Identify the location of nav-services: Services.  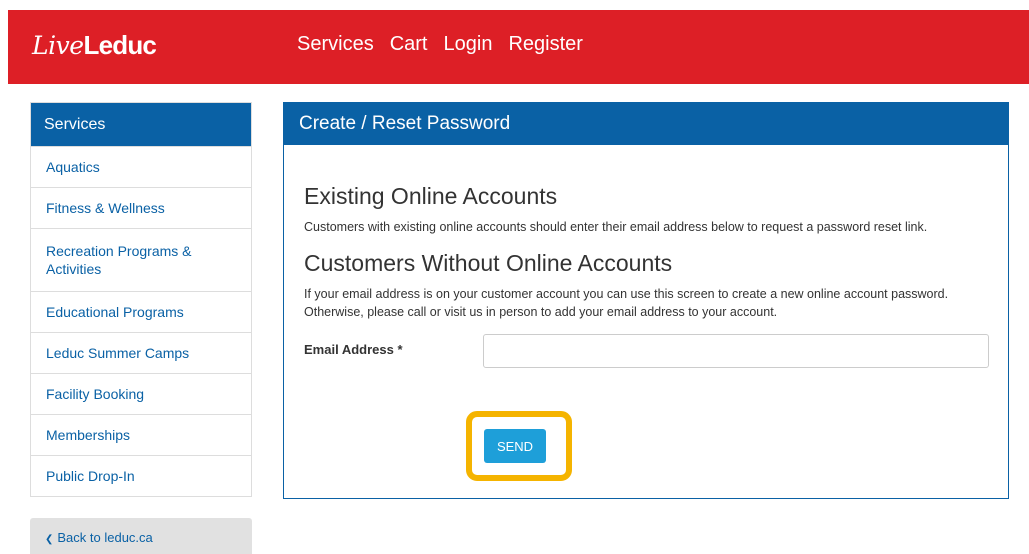
(335, 44).